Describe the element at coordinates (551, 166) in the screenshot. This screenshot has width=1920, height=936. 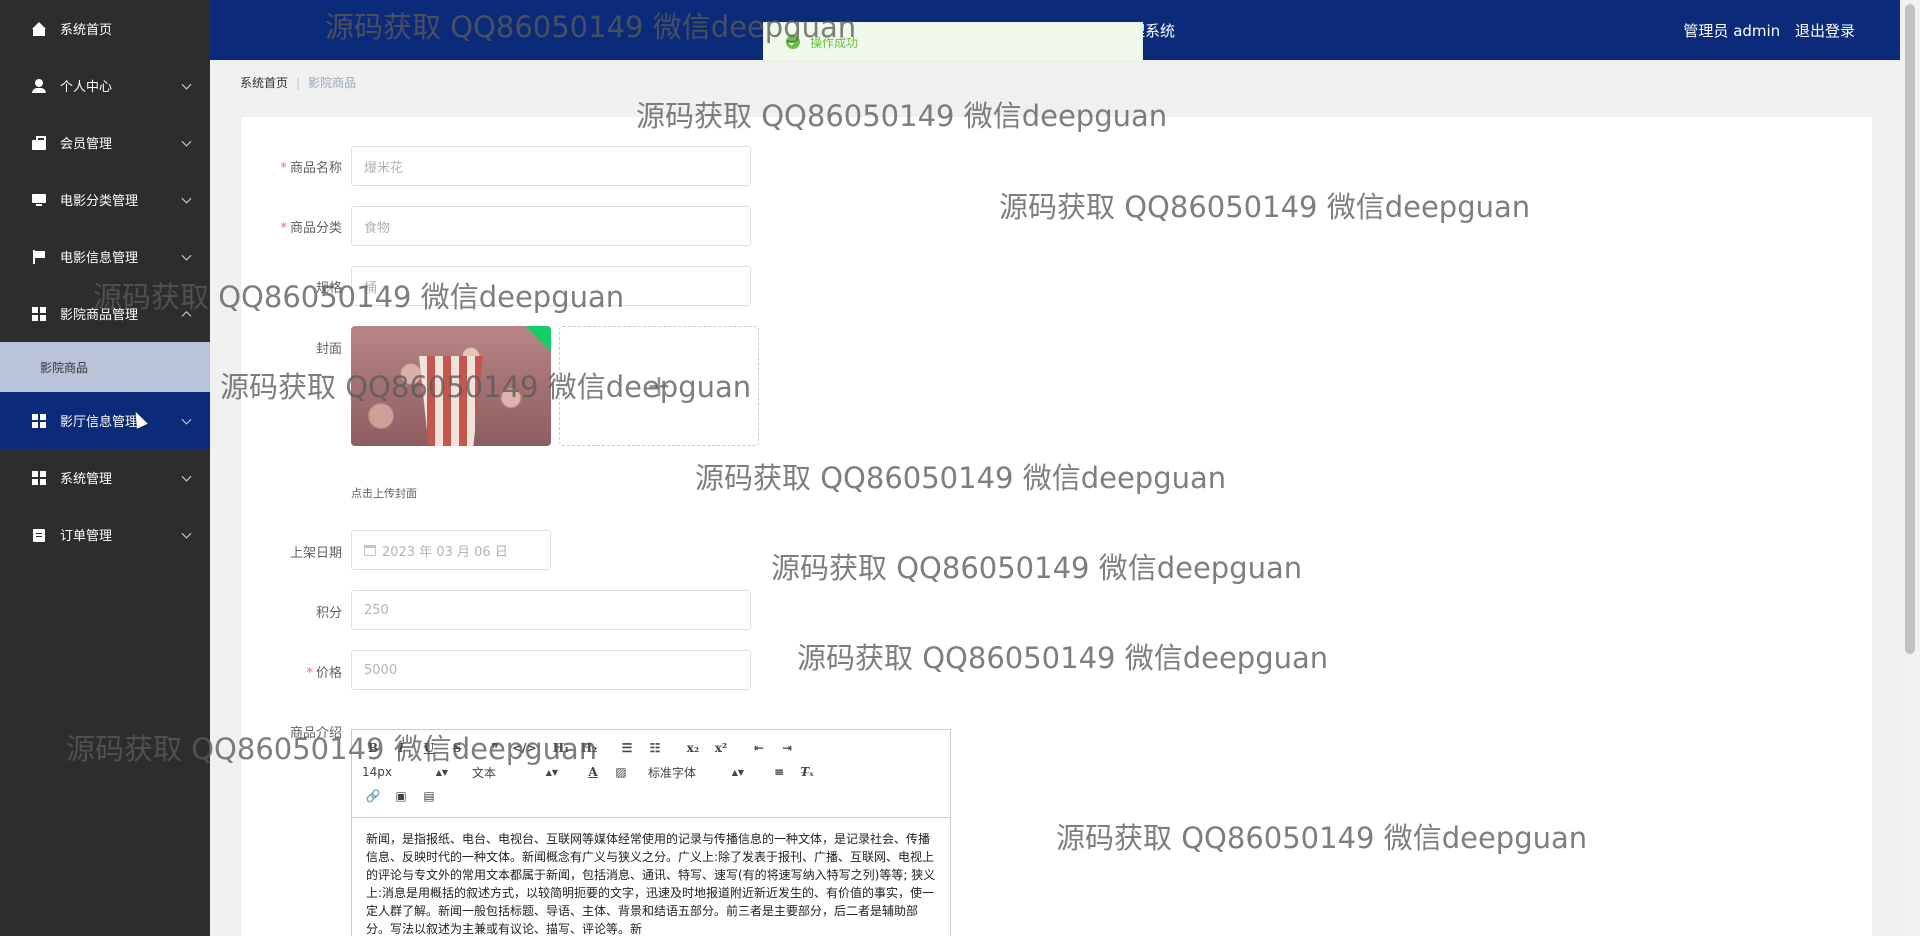
I see `name-input: 爆米花` at that location.